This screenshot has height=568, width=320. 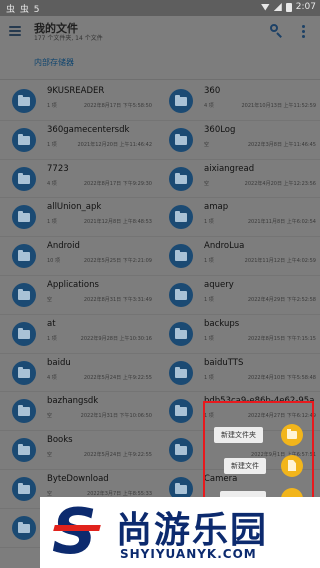 I want to click on folder-item: 9KUSREADER 1 项 2022年8月17日 下午5:58:50, so click(x=79, y=101).